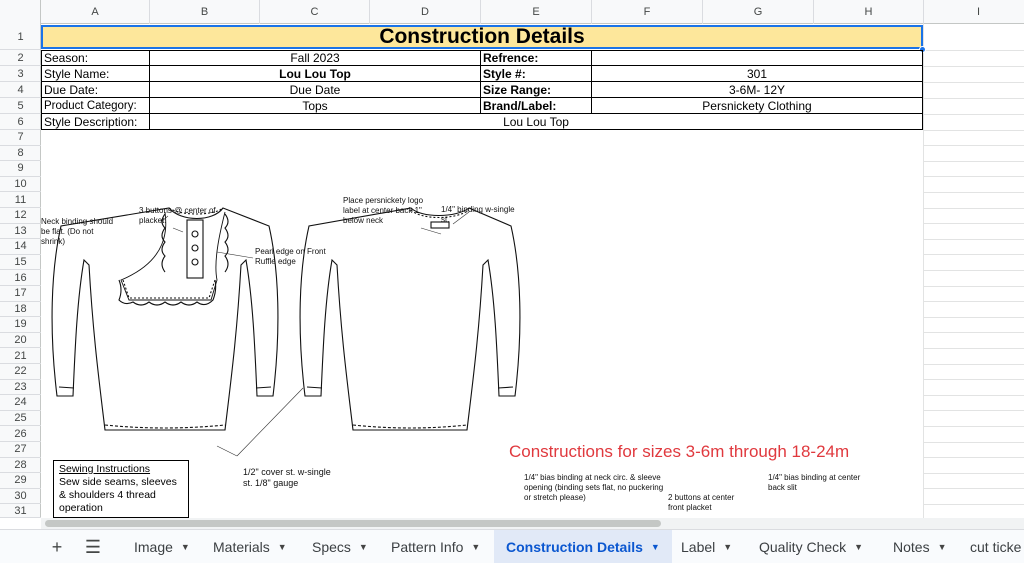  Describe the element at coordinates (241, 547) in the screenshot. I see `tab-label: Materials` at that location.